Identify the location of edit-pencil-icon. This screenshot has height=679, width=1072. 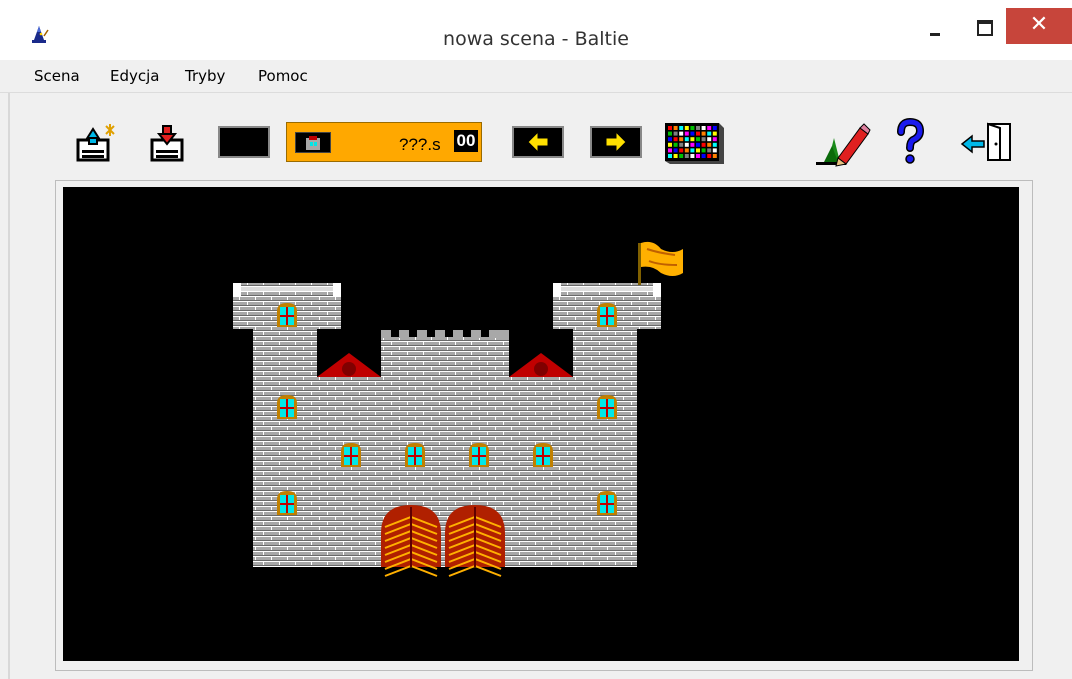
(843, 143).